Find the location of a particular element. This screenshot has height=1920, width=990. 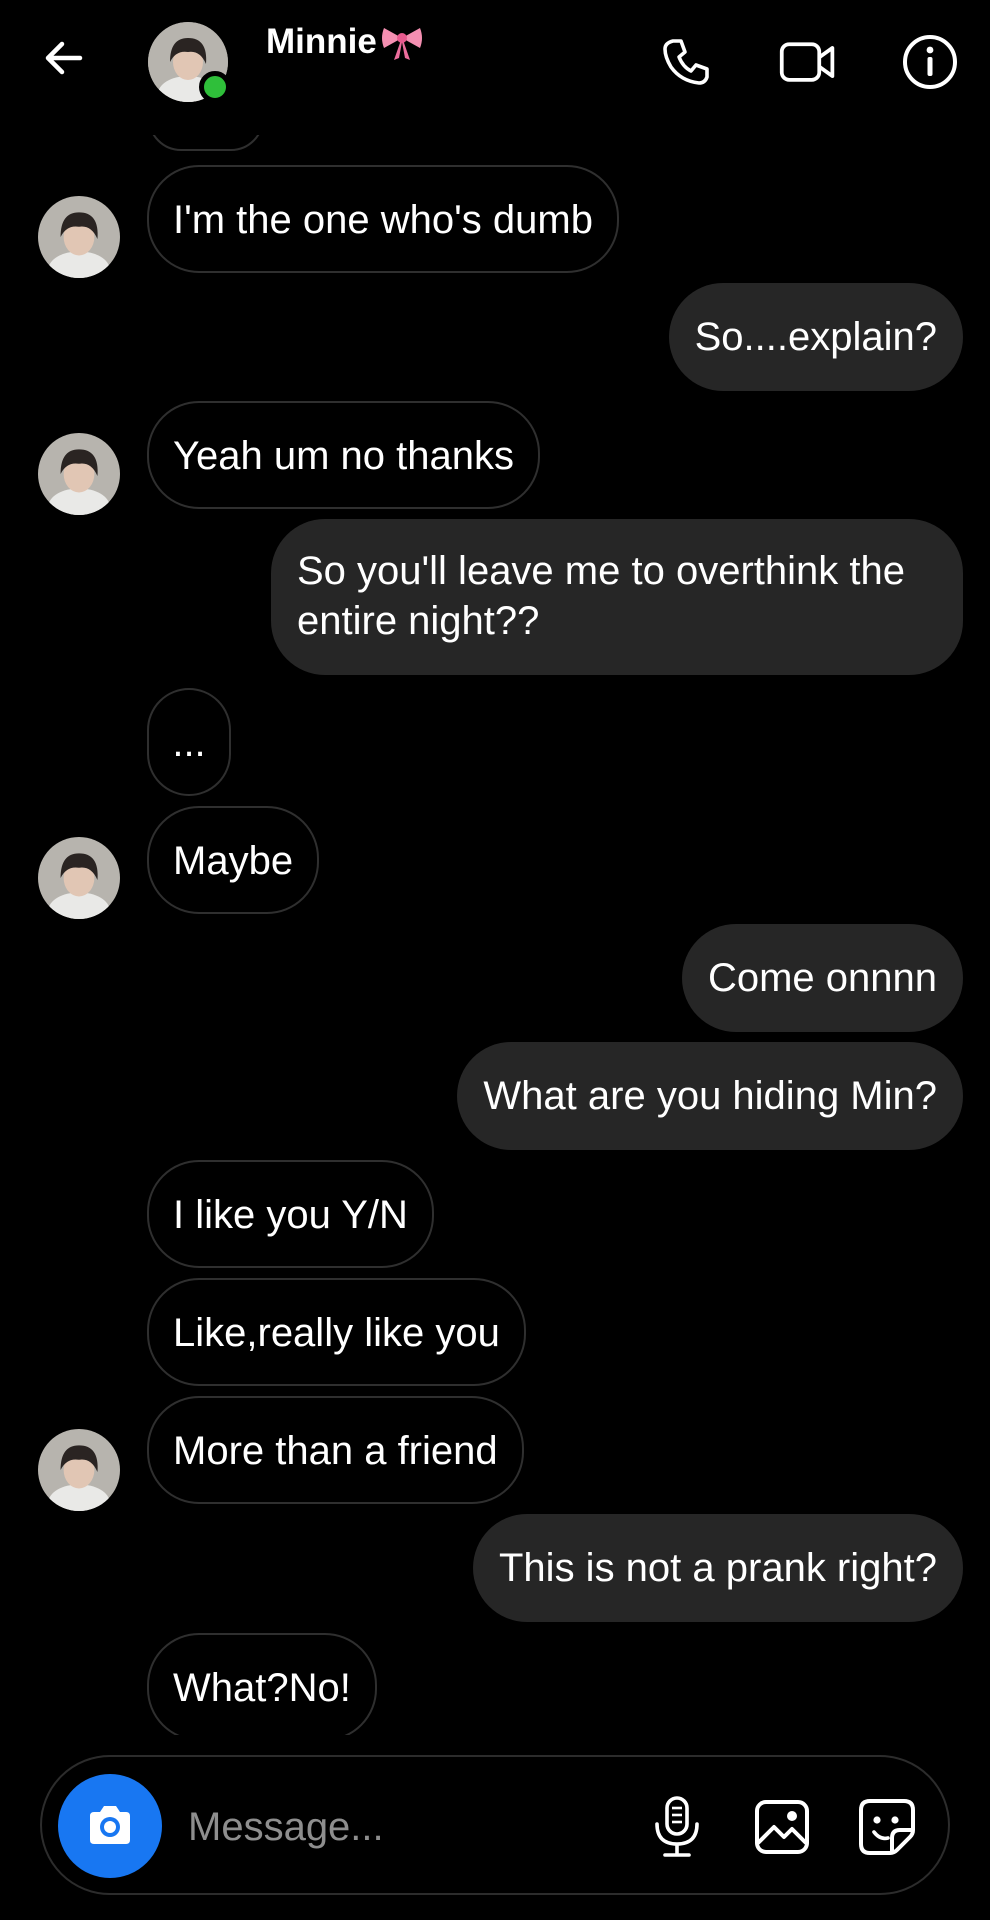

camera-button is located at coordinates (110, 1826).